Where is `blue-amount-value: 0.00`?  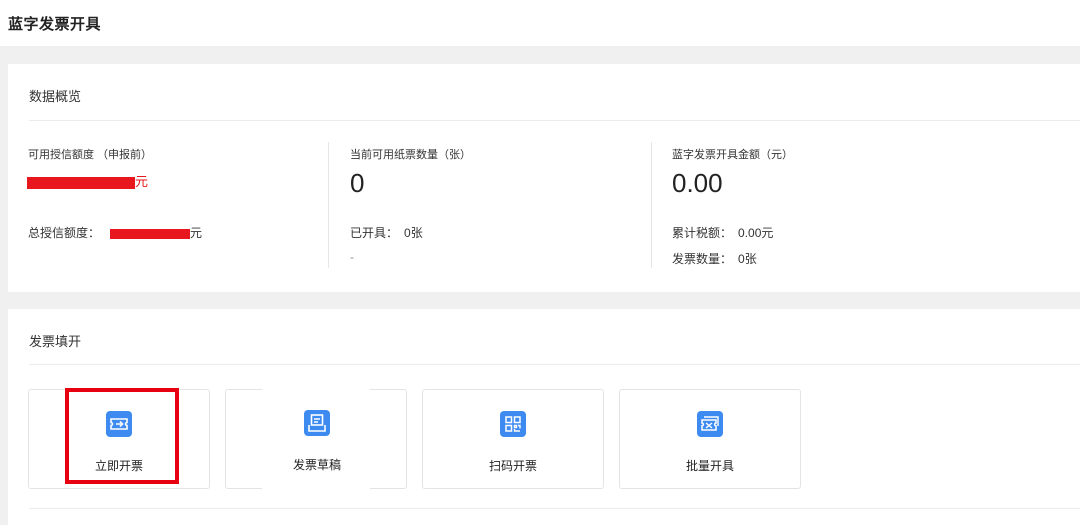
blue-amount-value: 0.00 is located at coordinates (697, 183).